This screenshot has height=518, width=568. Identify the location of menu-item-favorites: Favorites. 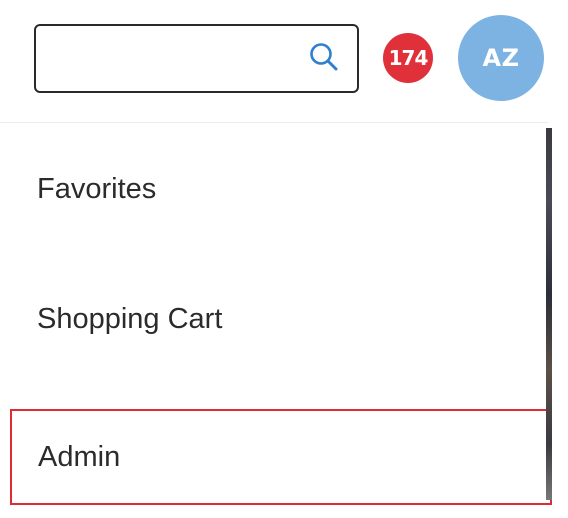
(274, 189).